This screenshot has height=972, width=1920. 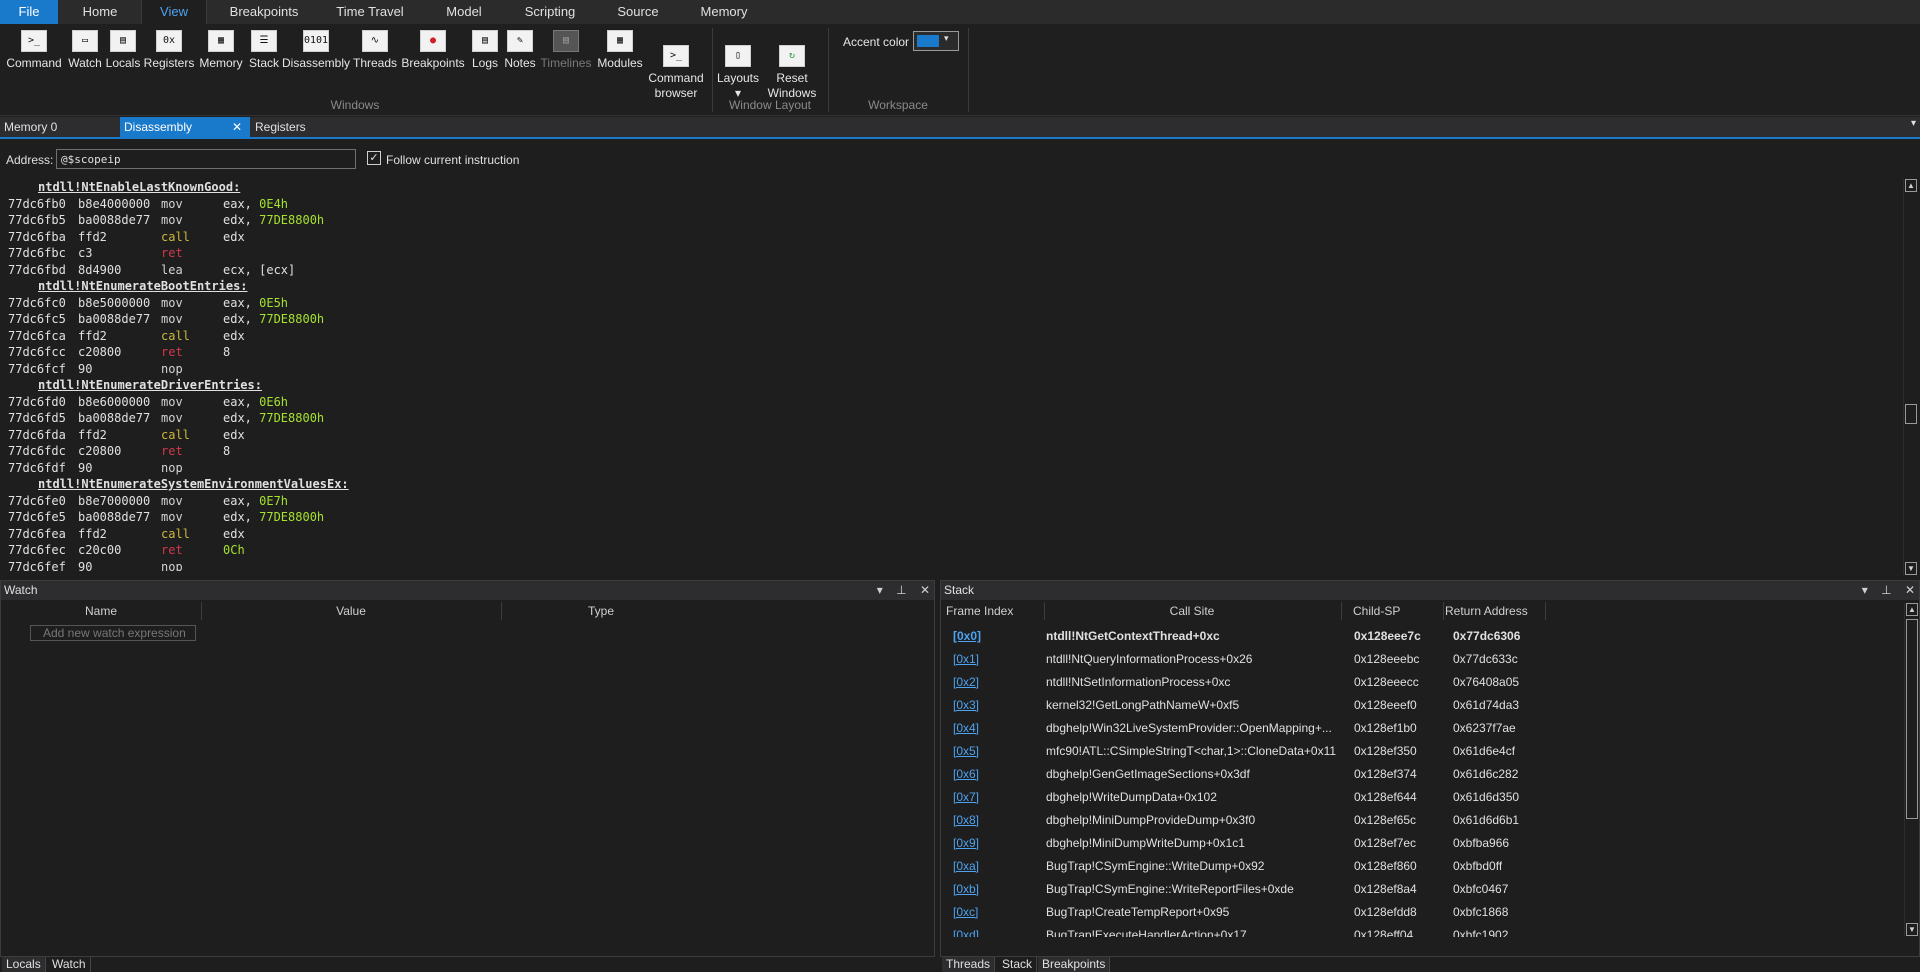 What do you see at coordinates (936, 41) in the screenshot?
I see `accent-color-picker: ▾` at bounding box center [936, 41].